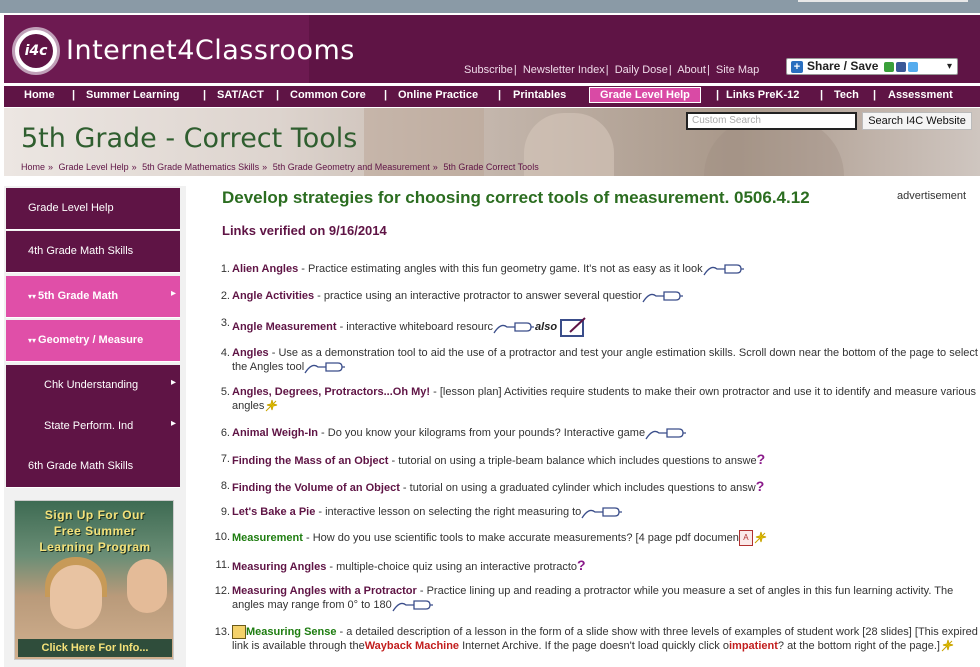 The width and height of the screenshot is (980, 667). I want to click on search-button: Search I4C Website, so click(917, 121).